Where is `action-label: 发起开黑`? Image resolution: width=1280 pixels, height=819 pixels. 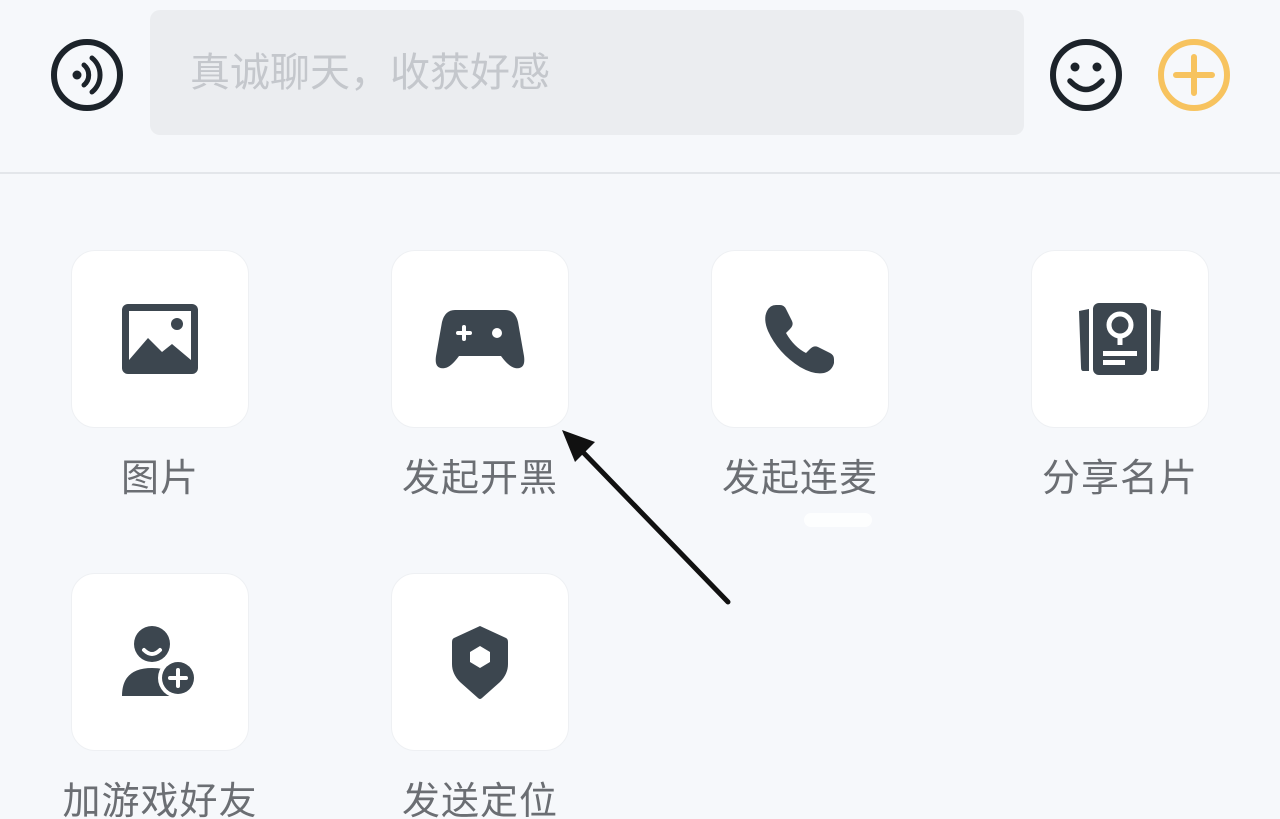
action-label: 发起开黑 is located at coordinates (479, 478).